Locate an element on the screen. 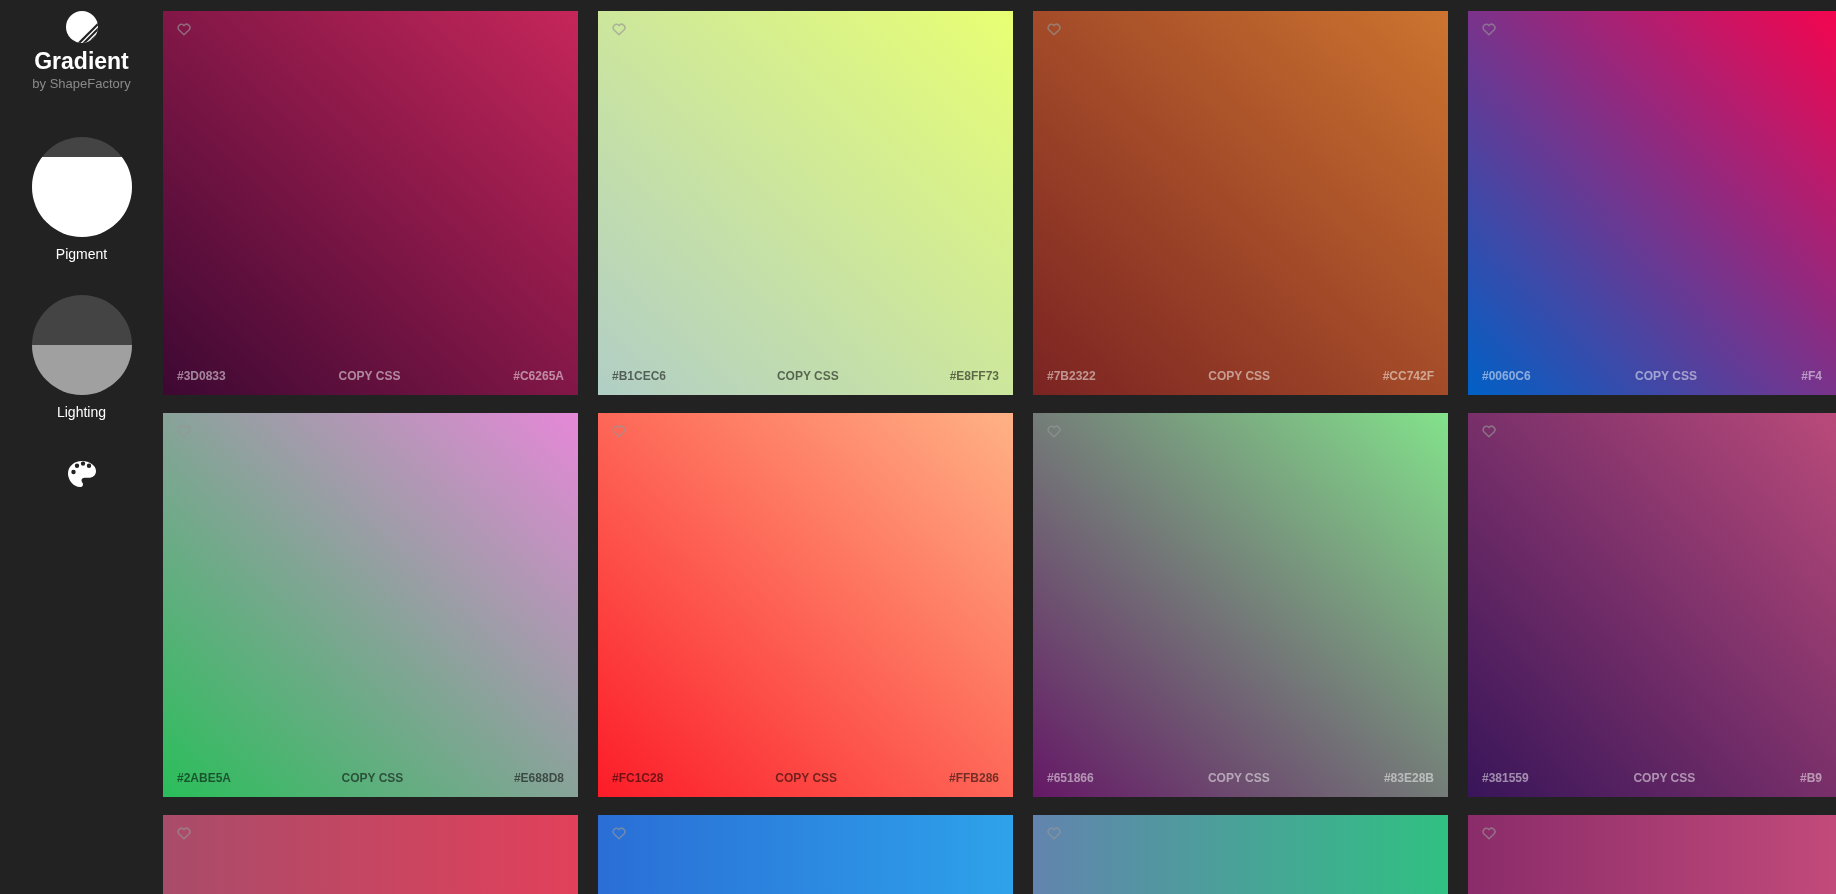 This screenshot has height=894, width=1836. hex-code: #2ABE5A is located at coordinates (204, 778).